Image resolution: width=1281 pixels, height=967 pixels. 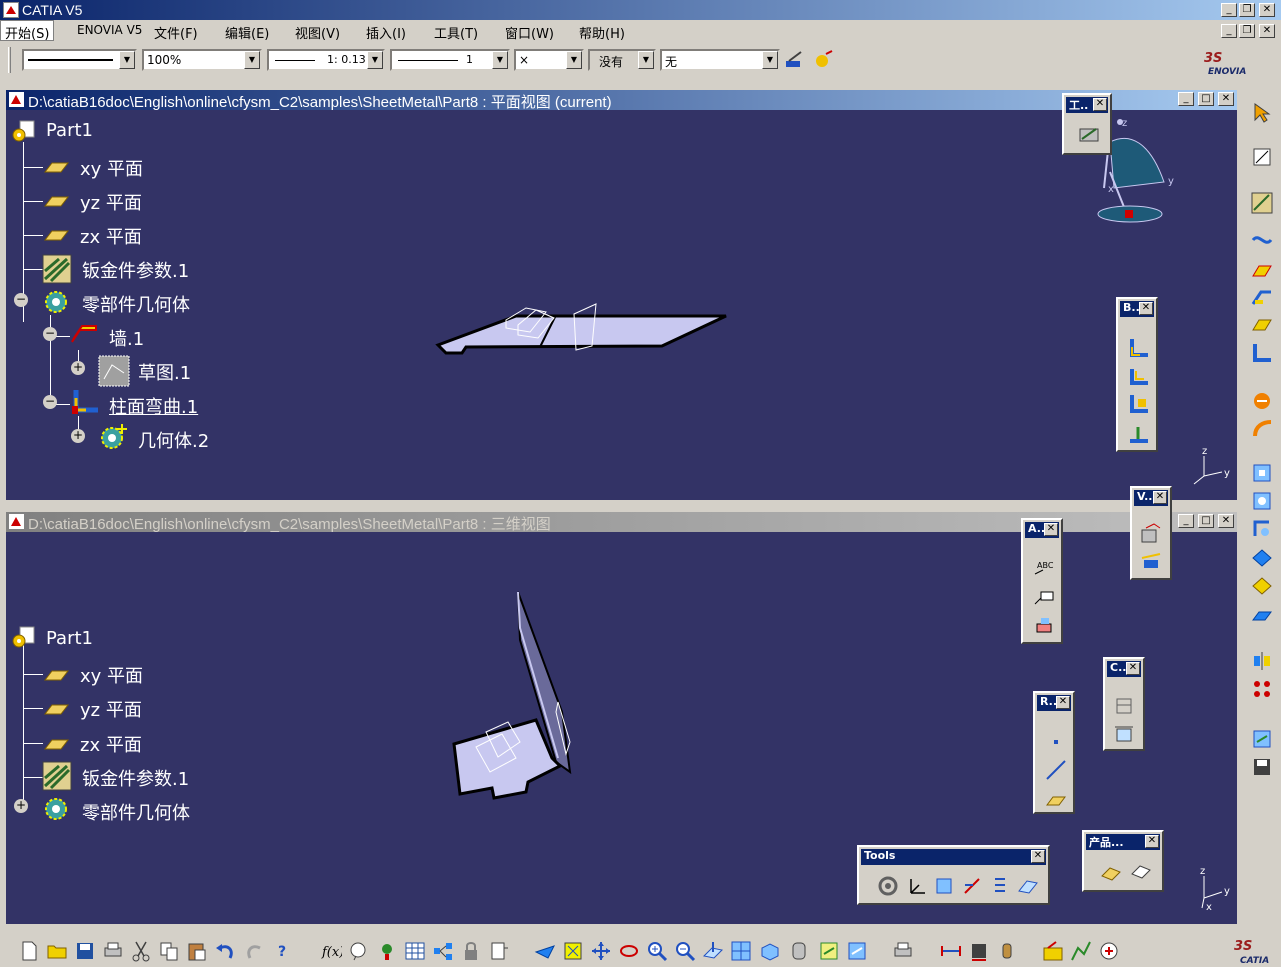 What do you see at coordinates (173, 440) in the screenshot?
I see `tree-node-body2: 几何体.2` at bounding box center [173, 440].